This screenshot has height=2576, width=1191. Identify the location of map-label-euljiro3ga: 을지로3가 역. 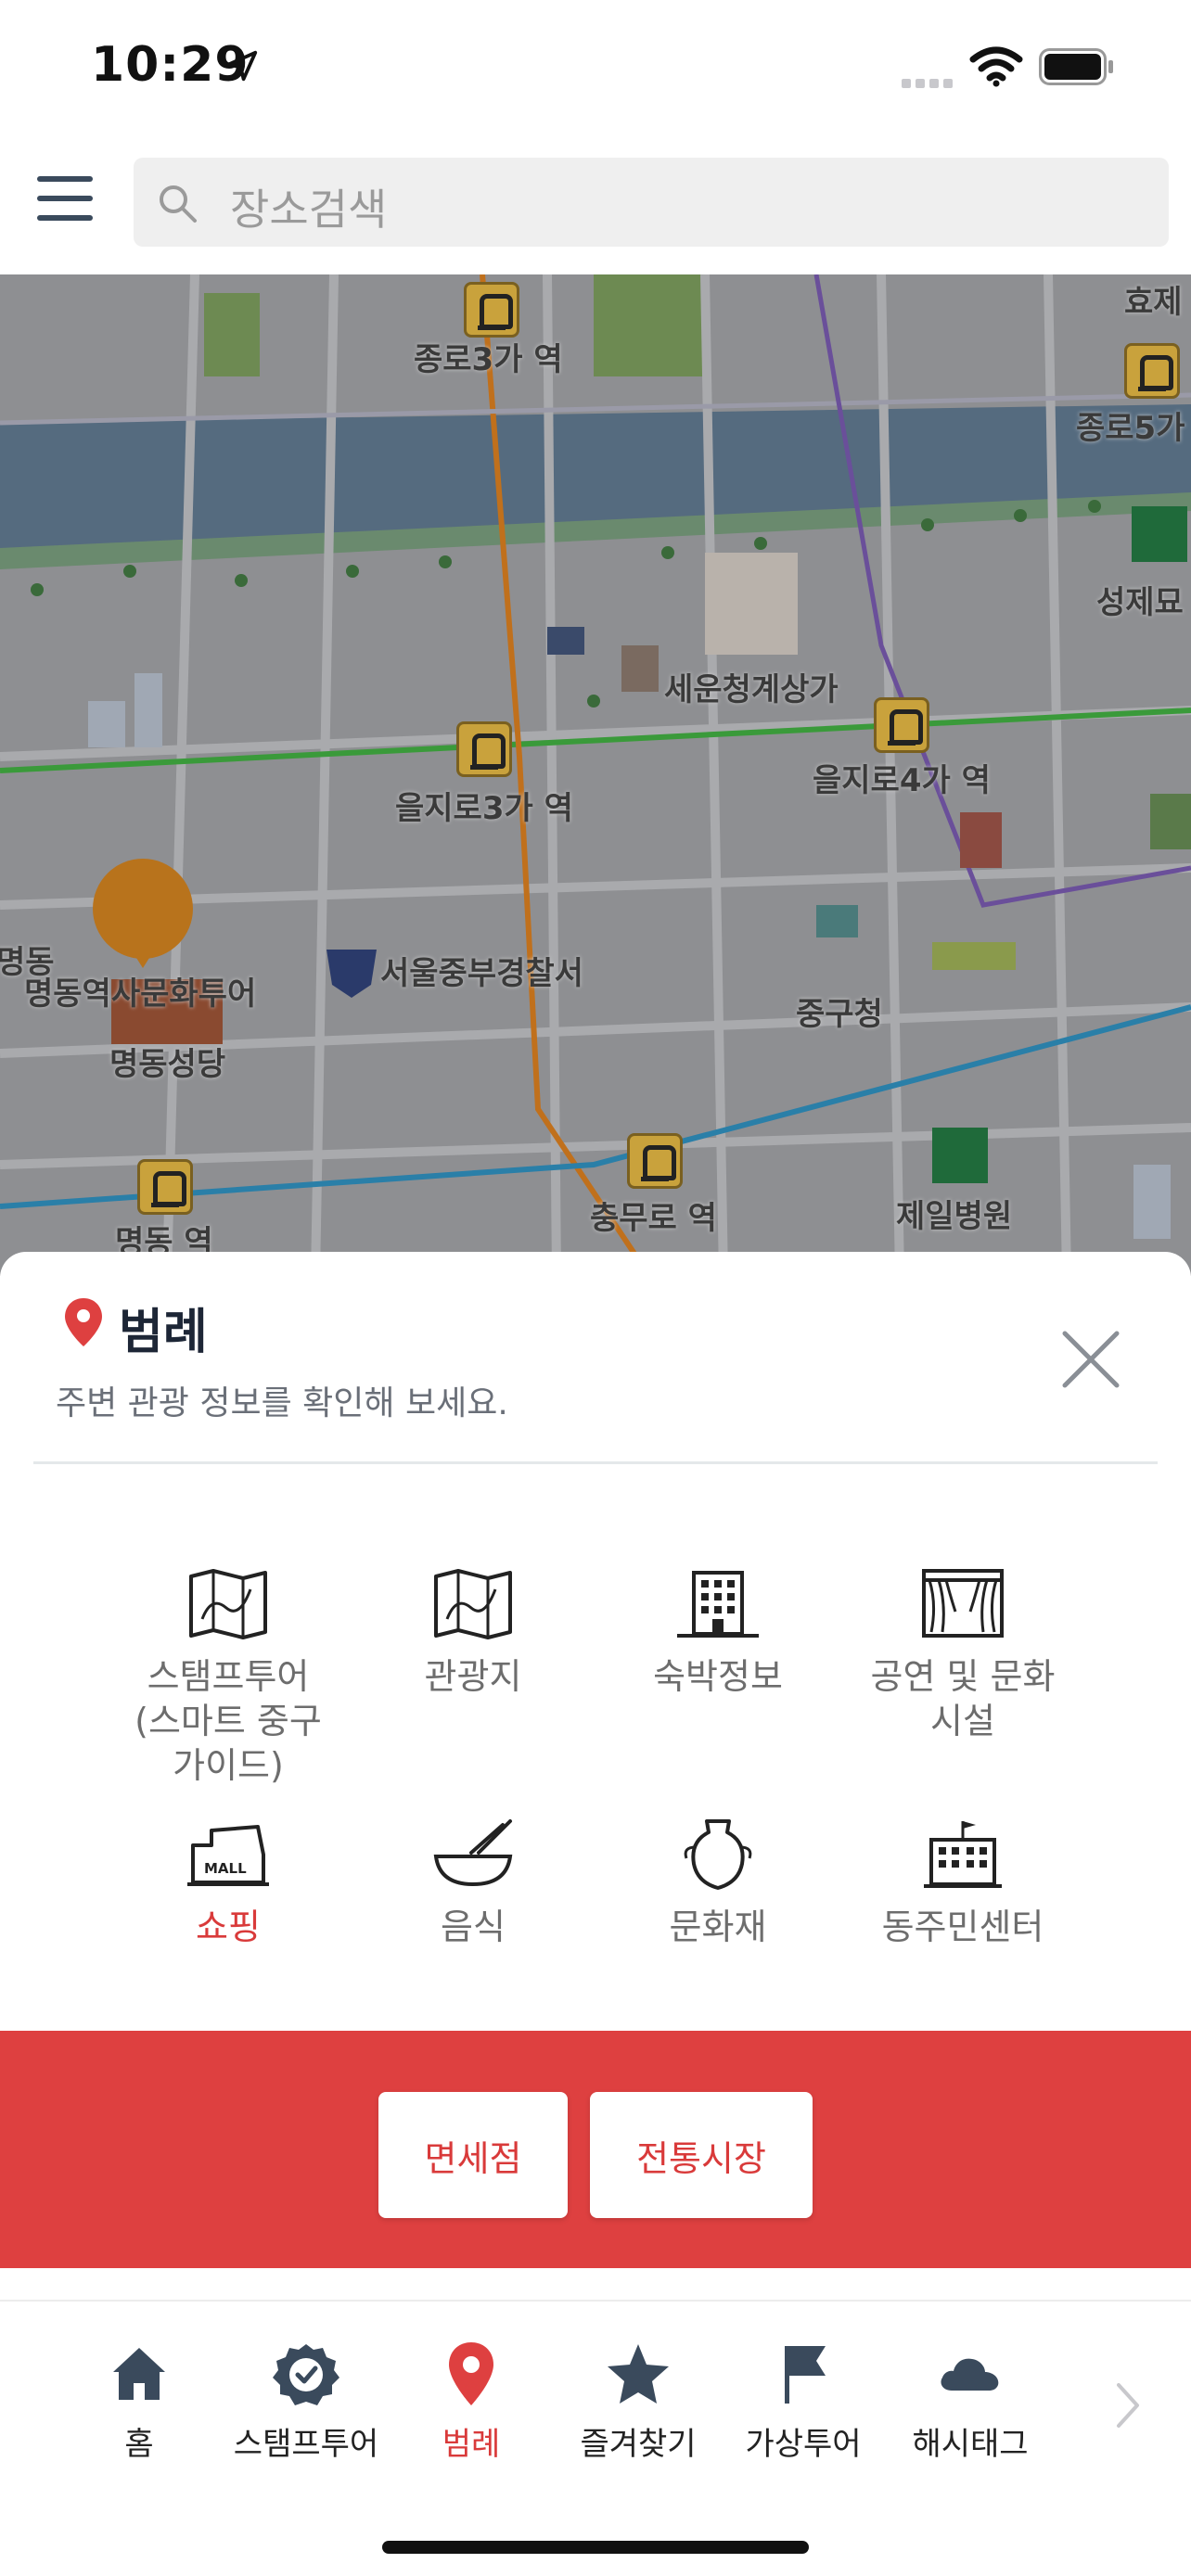
(484, 809).